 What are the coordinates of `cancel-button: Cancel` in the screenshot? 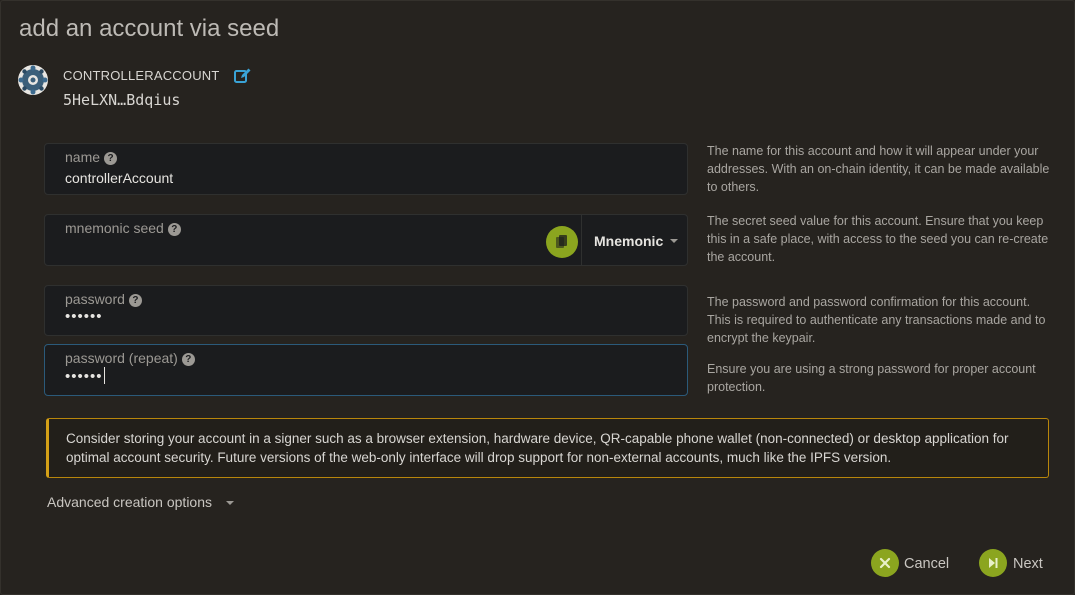 It's located at (911, 564).